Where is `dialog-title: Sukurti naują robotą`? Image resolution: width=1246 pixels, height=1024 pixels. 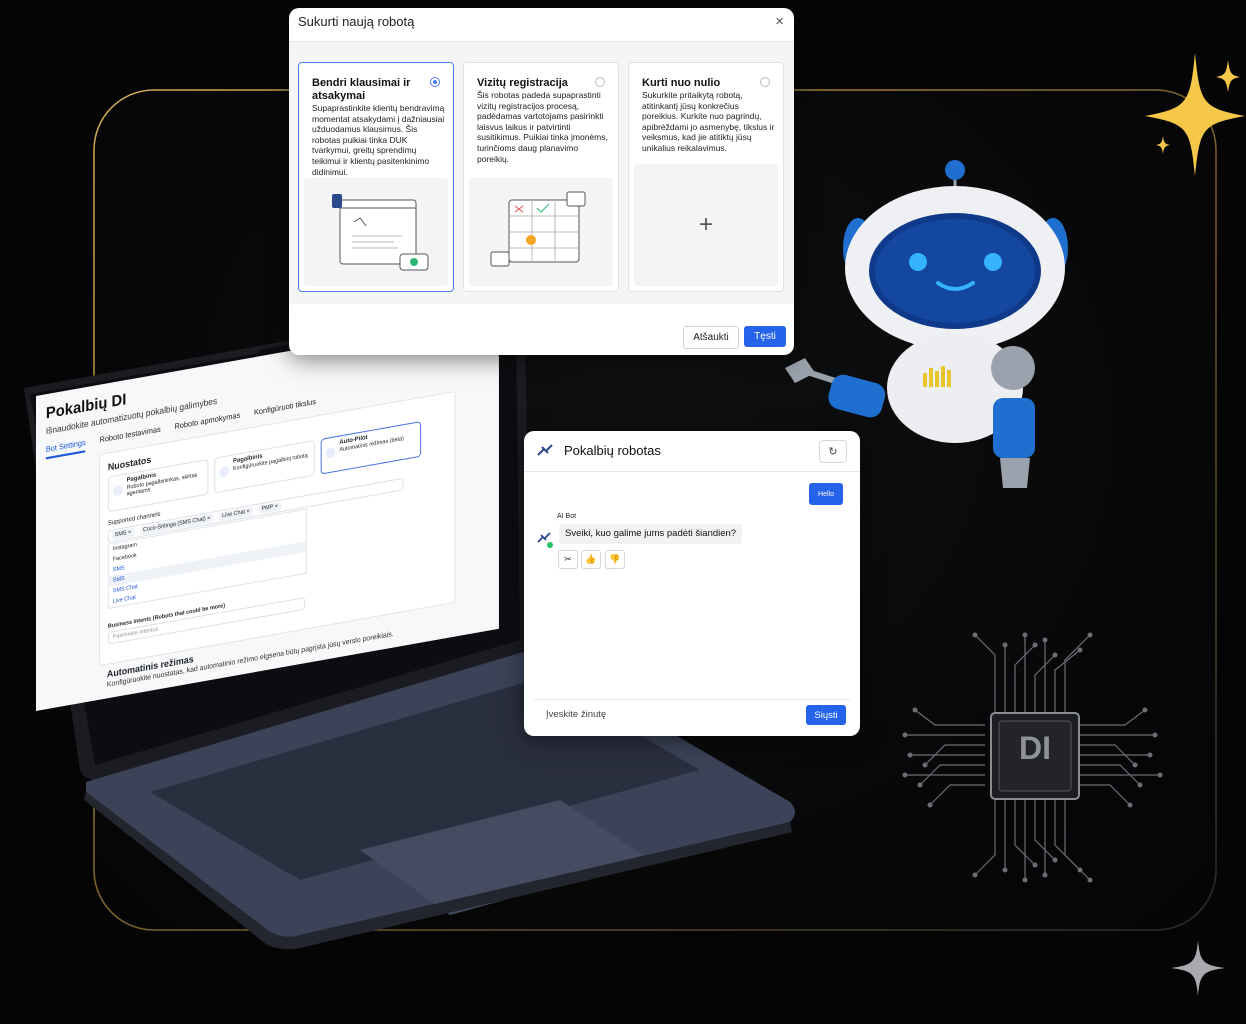 dialog-title: Sukurti naują robotą is located at coordinates (356, 21).